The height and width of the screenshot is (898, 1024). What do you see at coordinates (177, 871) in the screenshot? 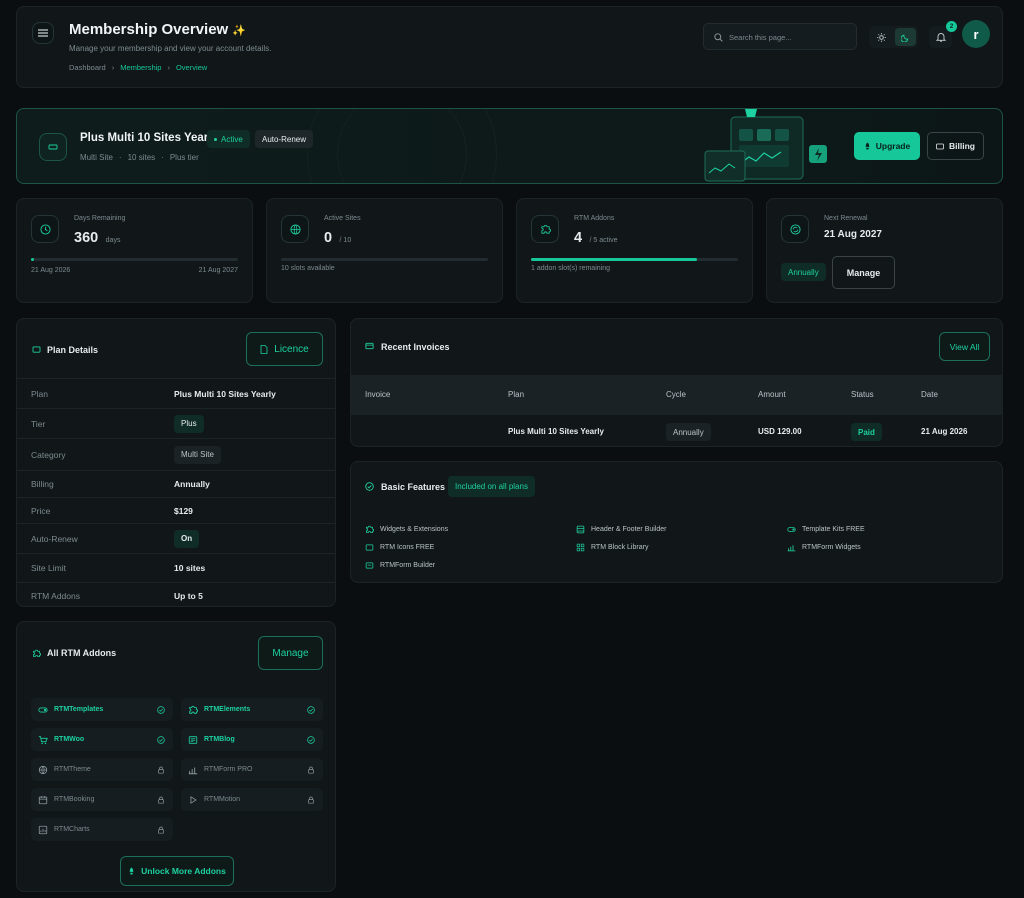
I see `unlock-addons-button: Unlock More Addons` at bounding box center [177, 871].